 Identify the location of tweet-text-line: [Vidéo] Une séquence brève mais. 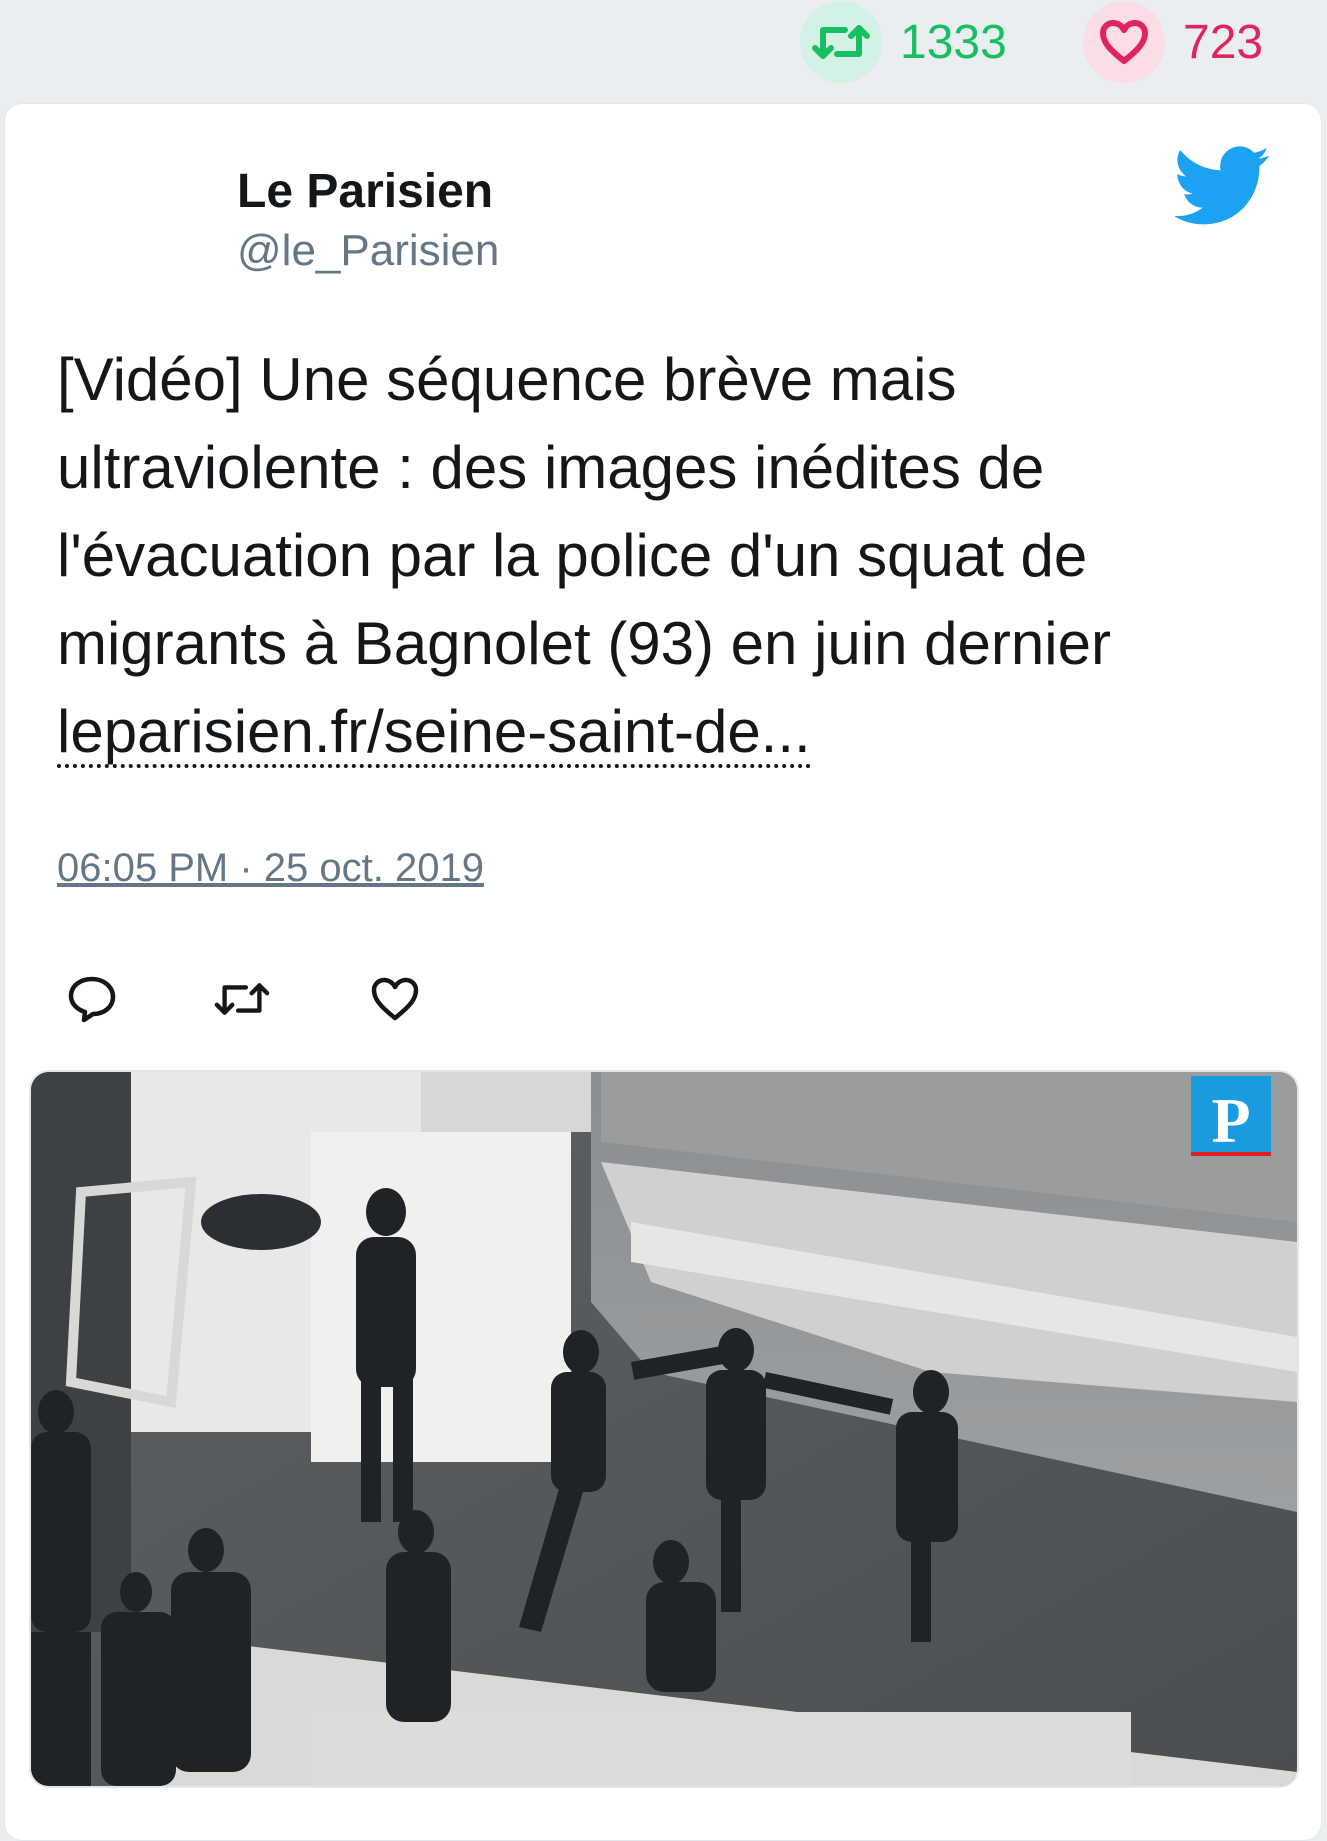
(507, 379).